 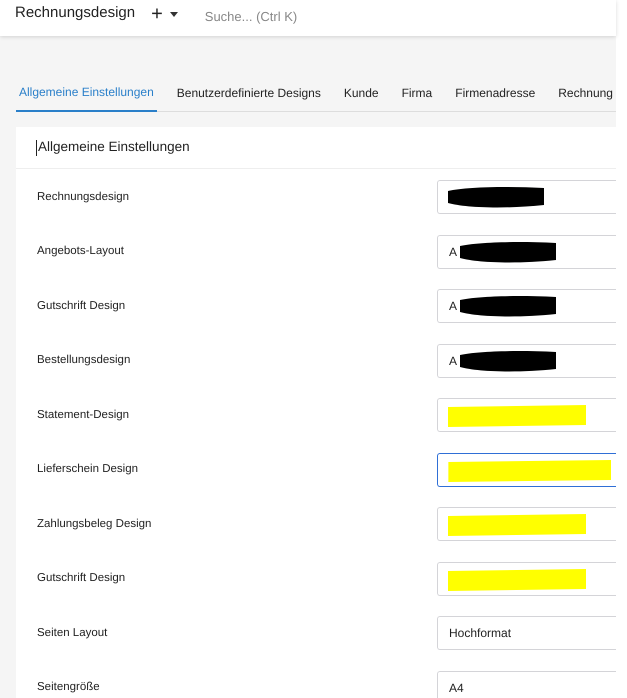 I want to click on card-title: Allgemeine Einstellungen, so click(x=114, y=147).